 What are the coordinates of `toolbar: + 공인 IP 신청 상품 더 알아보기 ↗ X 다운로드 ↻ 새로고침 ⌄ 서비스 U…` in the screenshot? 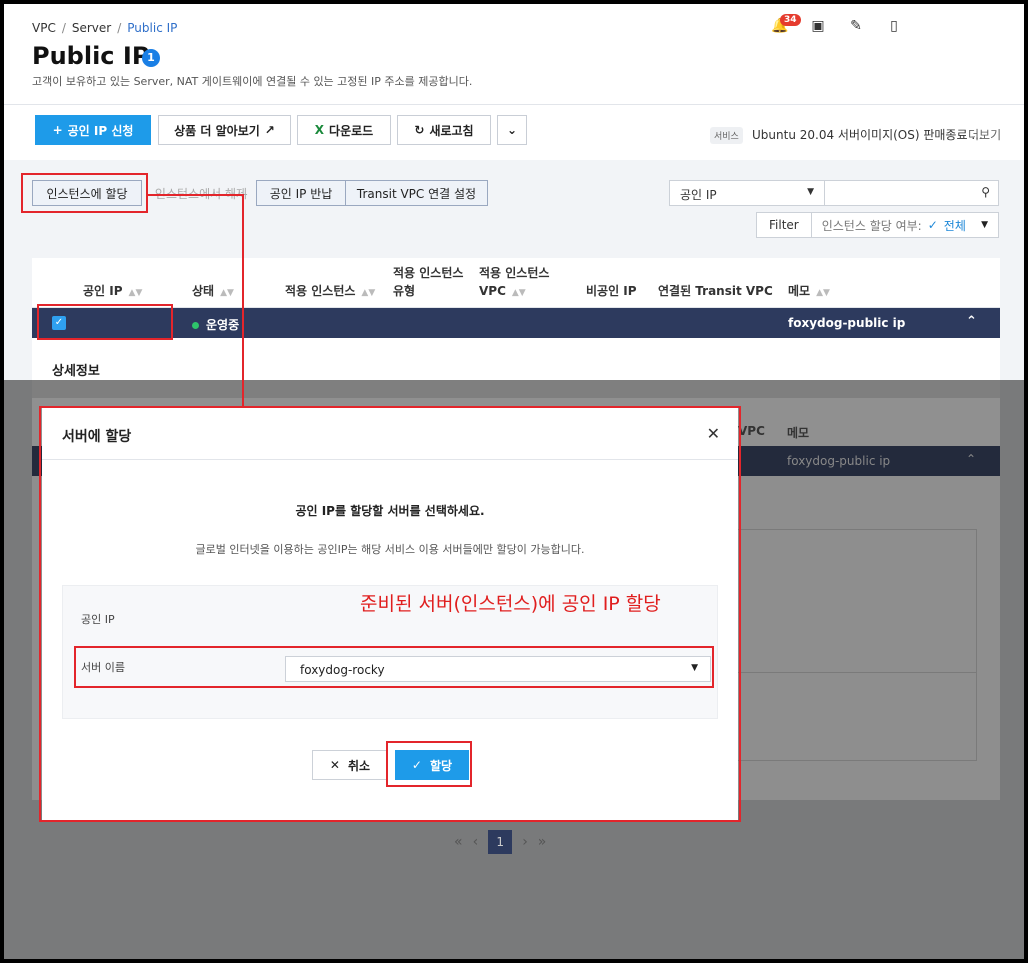 It's located at (514, 132).